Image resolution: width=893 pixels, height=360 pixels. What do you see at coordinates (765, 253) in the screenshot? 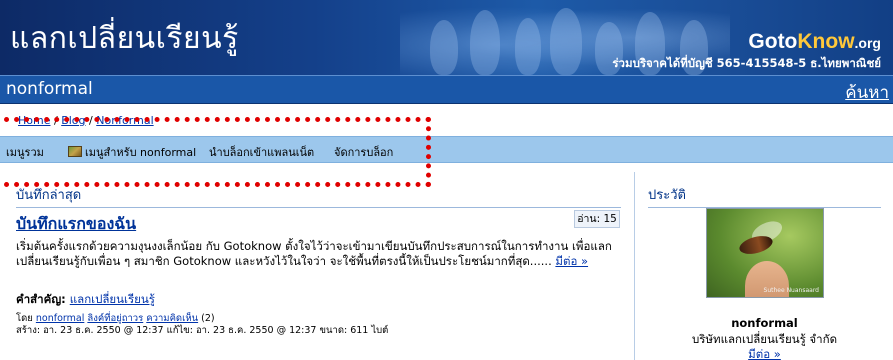
I see `profile-photo: Suthee Nuansaard` at bounding box center [765, 253].